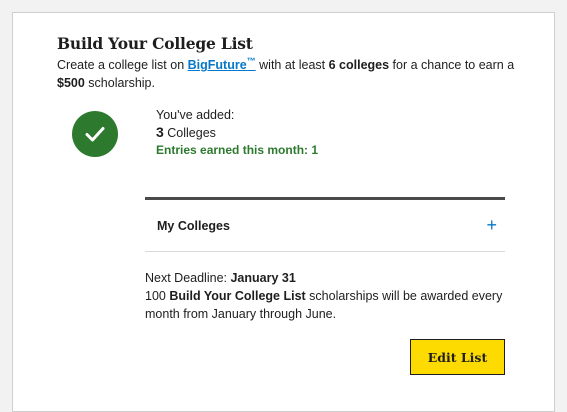 Image resolution: width=567 pixels, height=412 pixels. What do you see at coordinates (452, 65) in the screenshot?
I see `description-suffix: for a chance to earn a` at bounding box center [452, 65].